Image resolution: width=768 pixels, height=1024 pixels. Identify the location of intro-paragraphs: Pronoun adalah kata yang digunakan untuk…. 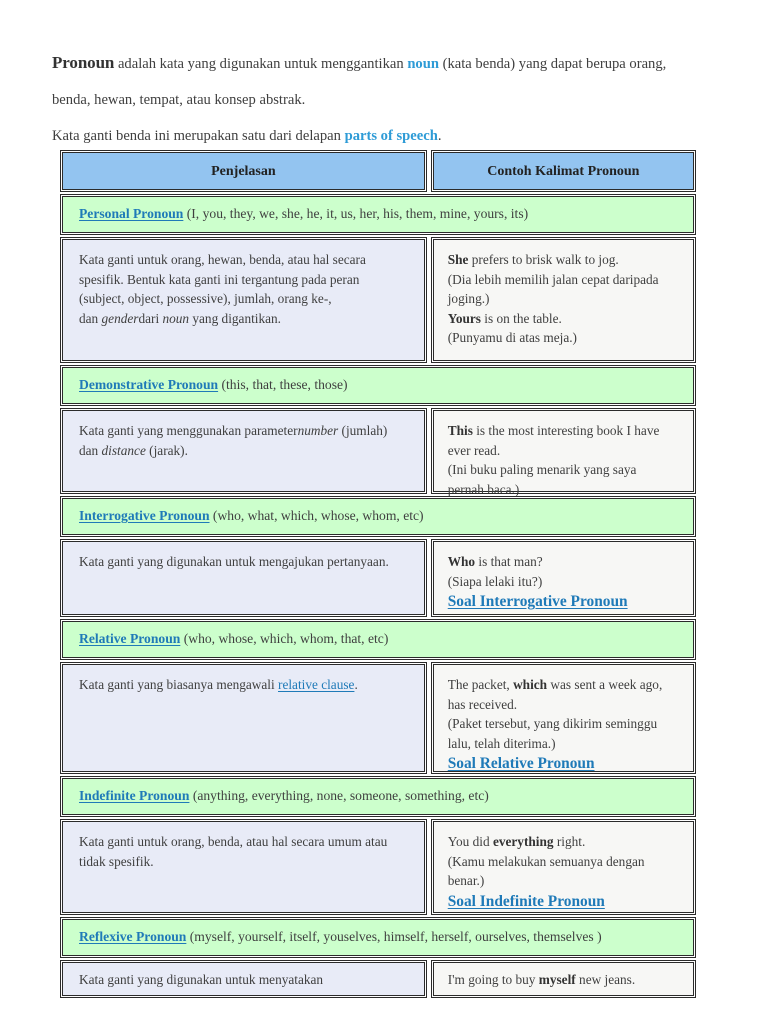
(384, 102).